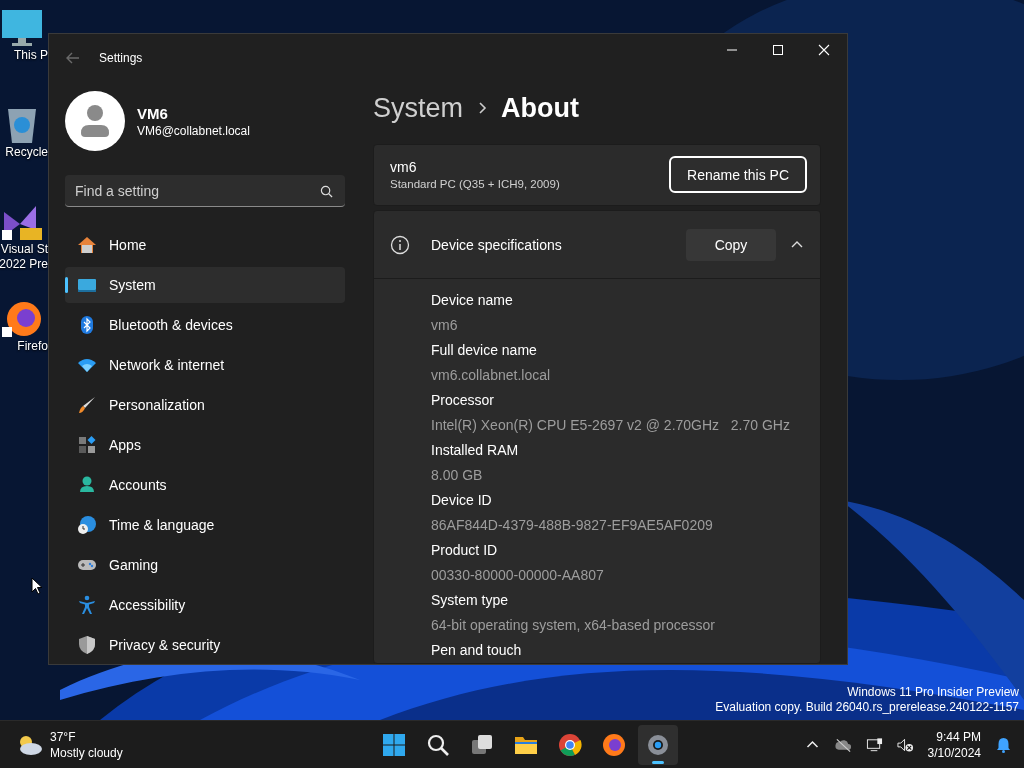 The height and width of the screenshot is (768, 1024). I want to click on windows-logo-icon, so click(394, 744).